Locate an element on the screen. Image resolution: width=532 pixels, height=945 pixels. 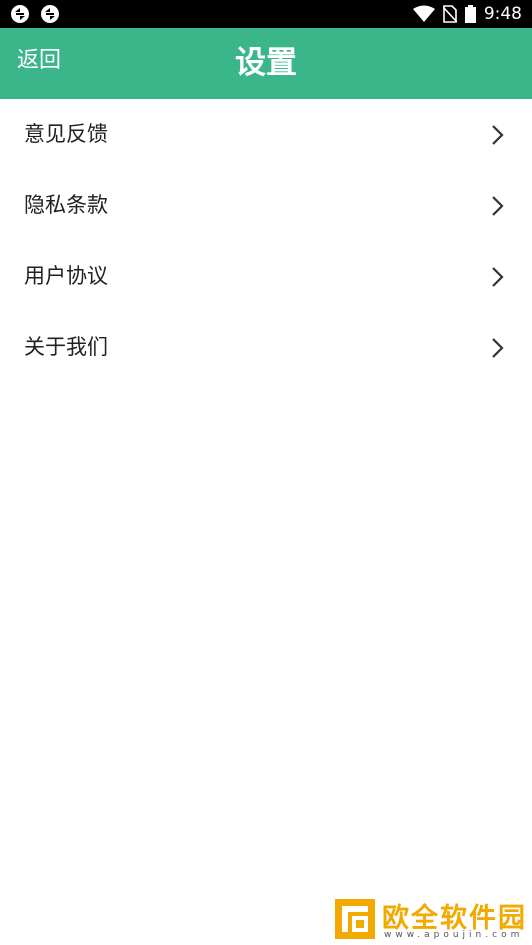
battery-icon is located at coordinates (470, 14).